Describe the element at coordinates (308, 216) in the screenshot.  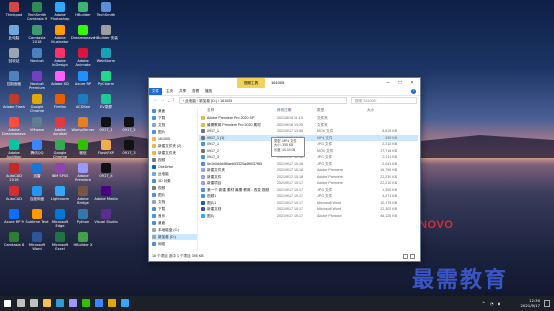
I see `file-row: 图片 2021/9/17 10:17 Adobe Photosh 46,125 KB` at that location.